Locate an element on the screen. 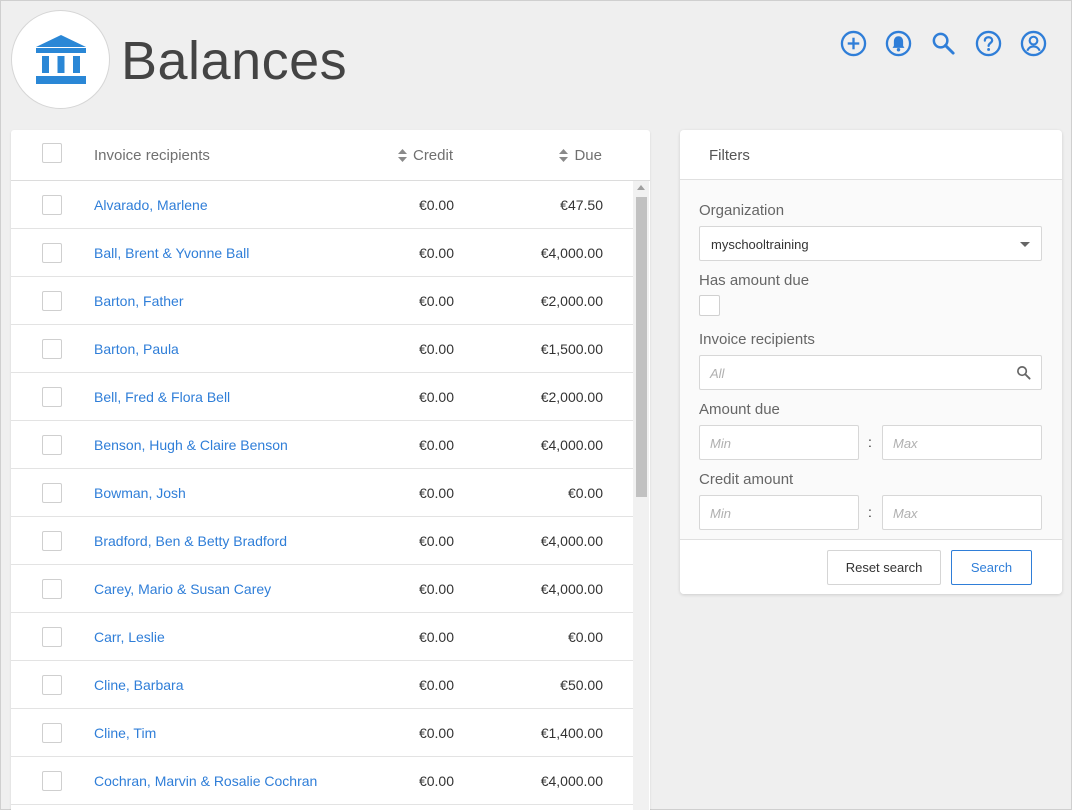 Image resolution: width=1072 pixels, height=810 pixels. organization-value: myschooltraining is located at coordinates (760, 244).